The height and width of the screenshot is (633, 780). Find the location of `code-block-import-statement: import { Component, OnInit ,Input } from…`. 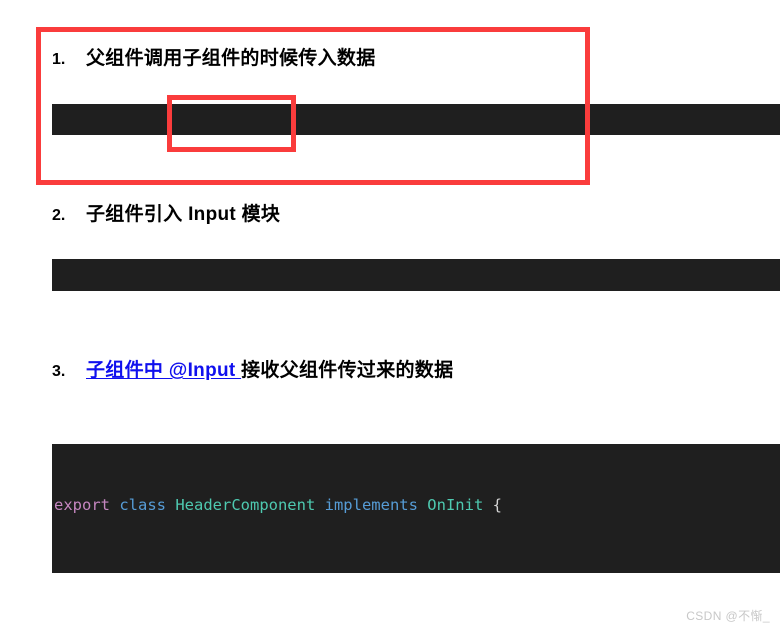

code-block-import-statement: import { Component, OnInit ,Input } from… is located at coordinates (416, 275).